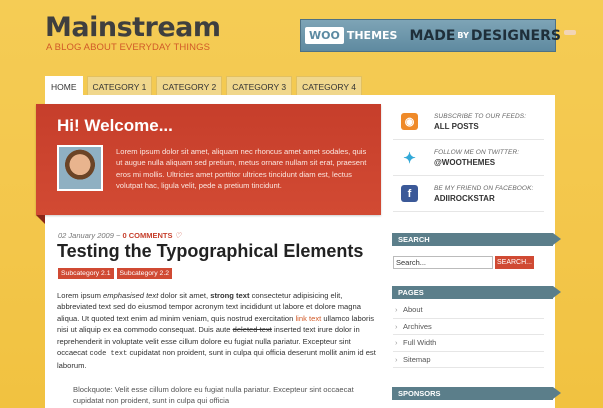  I want to click on woothemes-banner: WOO THEMES MADE BY DESIGNERS, so click(438, 35).